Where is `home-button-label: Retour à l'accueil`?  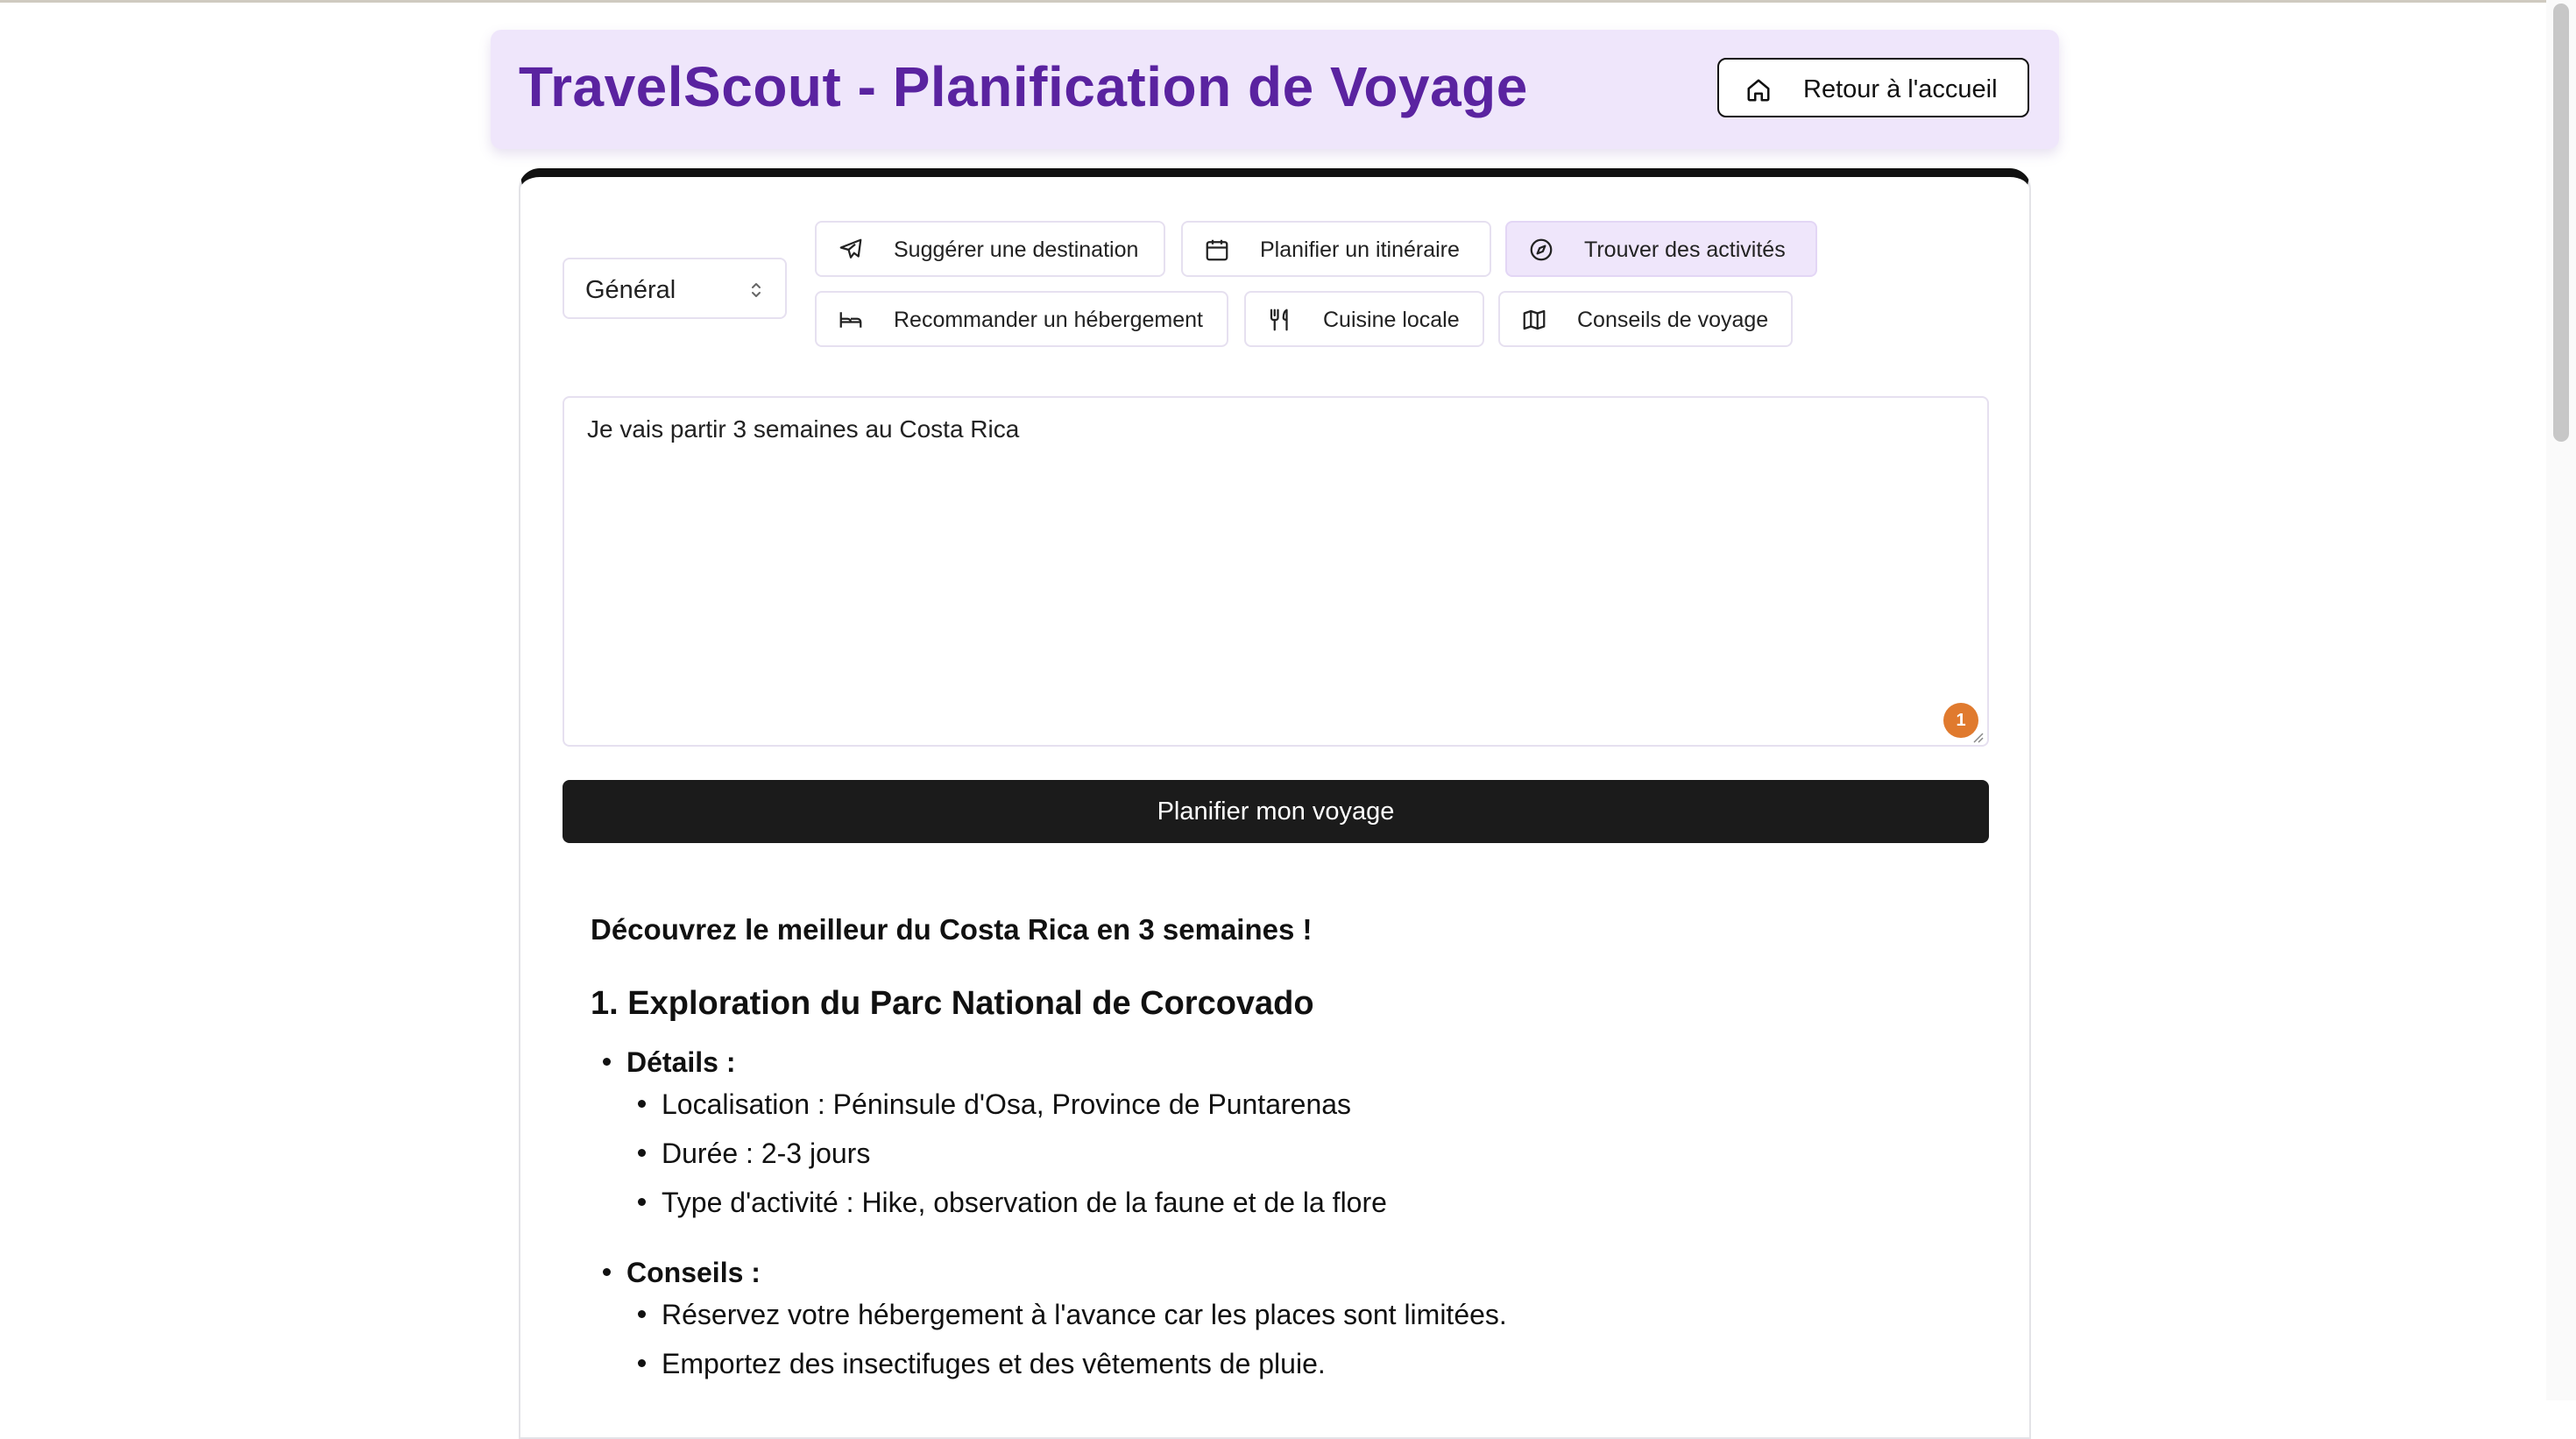
home-button-label: Retour à l'accueil is located at coordinates (1900, 89).